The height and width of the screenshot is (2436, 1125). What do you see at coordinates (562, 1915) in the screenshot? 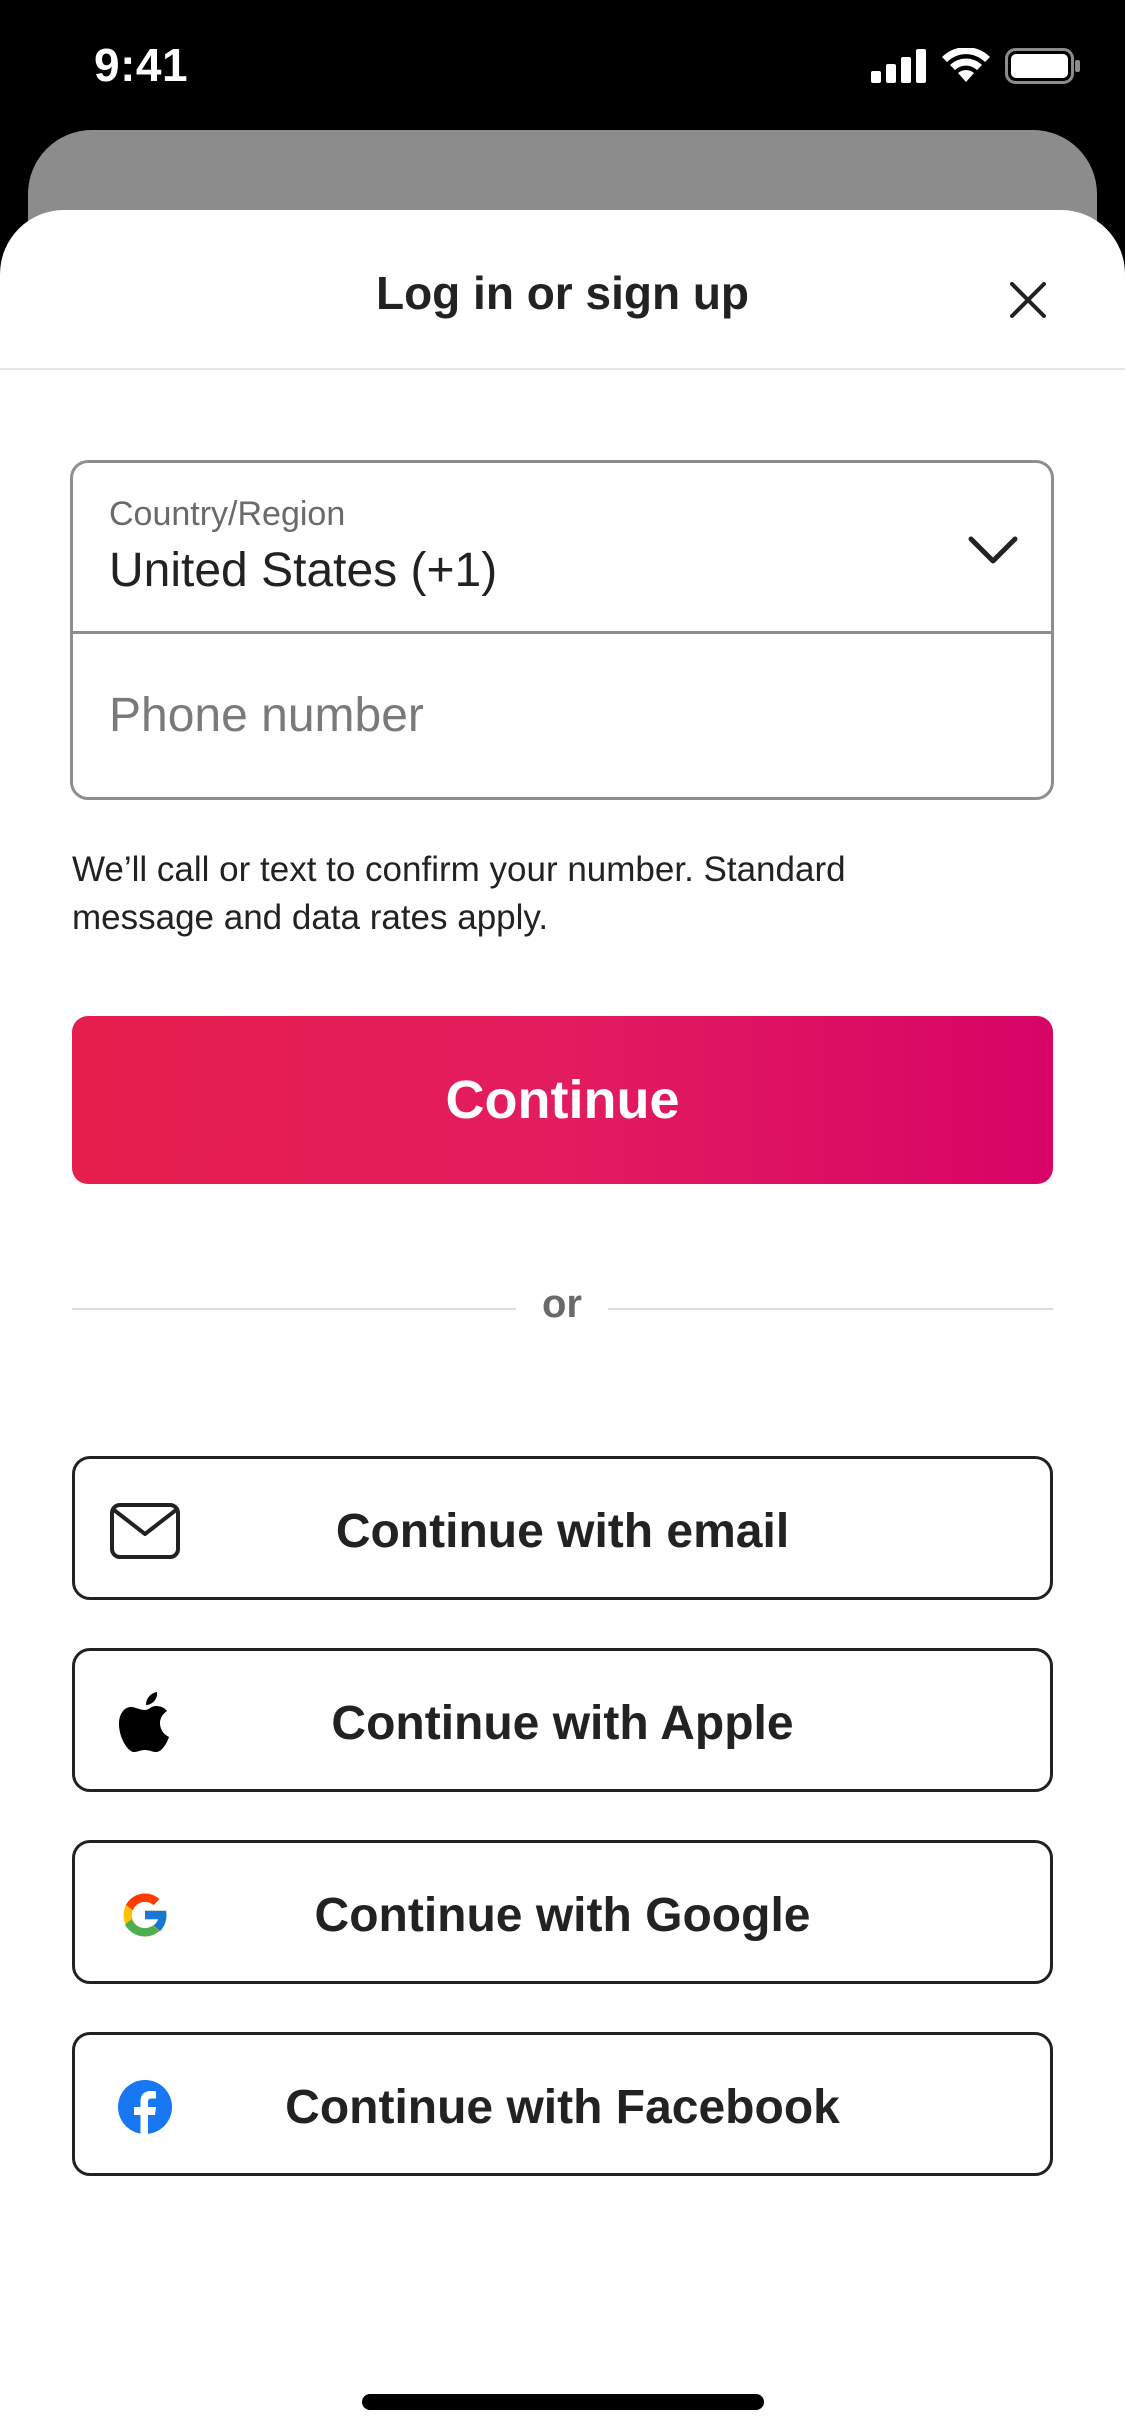
I see `continue-with-google-label: Continue with Google` at bounding box center [562, 1915].